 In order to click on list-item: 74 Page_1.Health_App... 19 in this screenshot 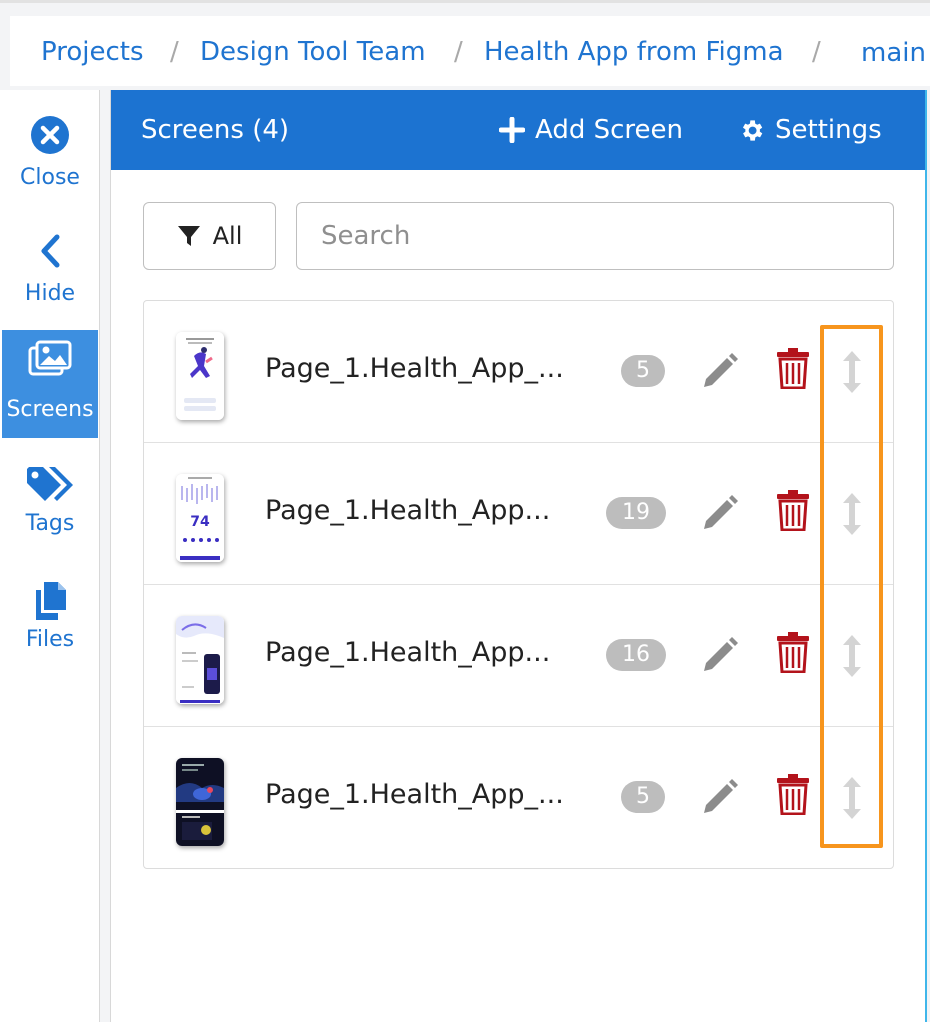, I will do `click(518, 514)`.